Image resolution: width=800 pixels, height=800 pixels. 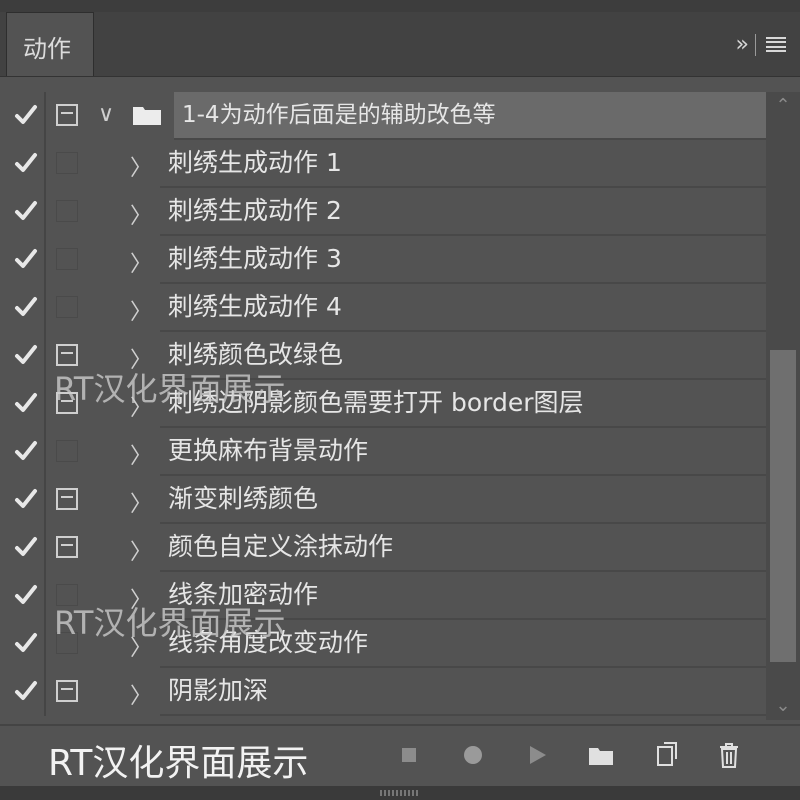 What do you see at coordinates (400, 793) in the screenshot?
I see `panel-resize-grip` at bounding box center [400, 793].